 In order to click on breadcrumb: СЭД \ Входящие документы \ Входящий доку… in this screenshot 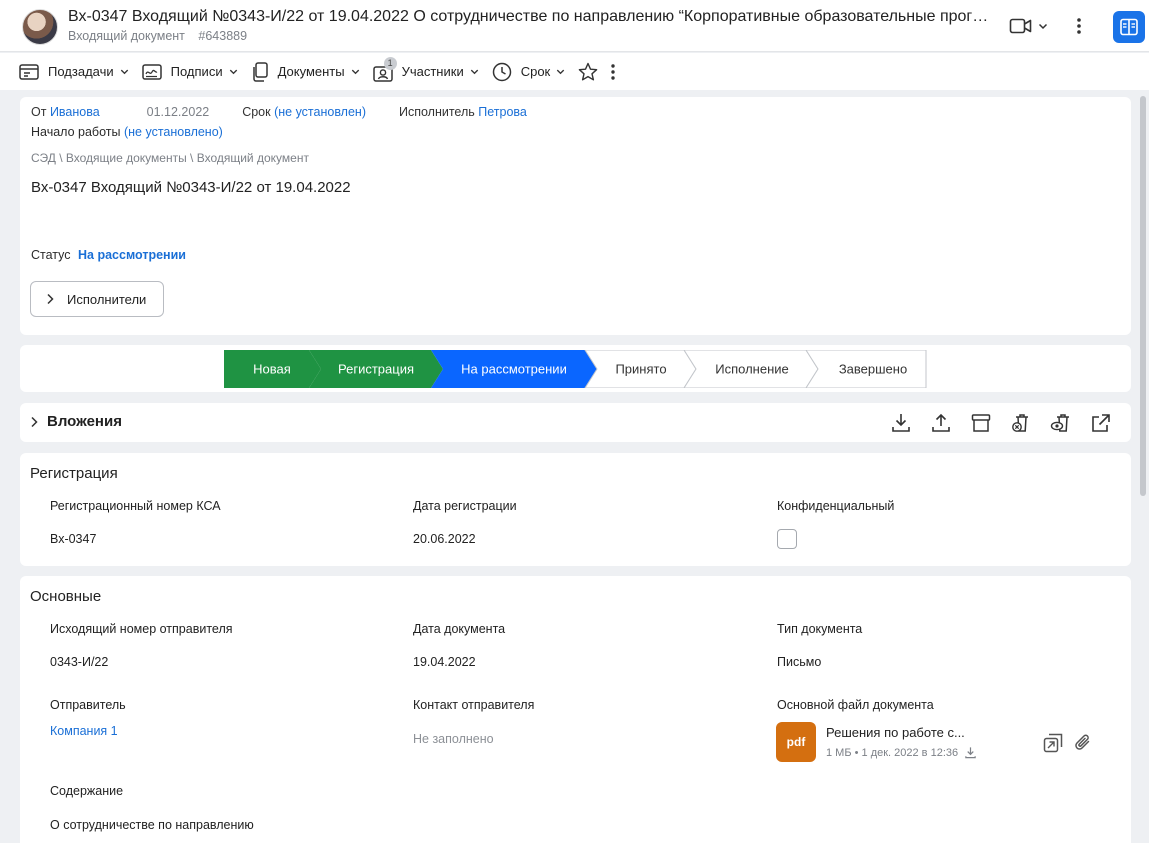, I will do `click(170, 158)`.